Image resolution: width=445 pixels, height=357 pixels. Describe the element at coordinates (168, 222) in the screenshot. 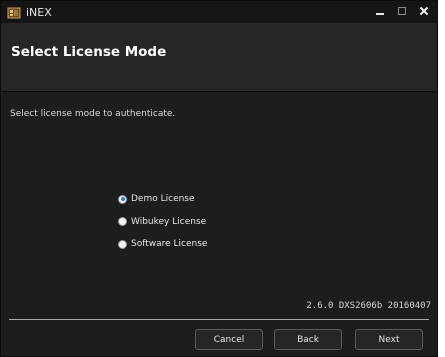

I see `radio-label: Wibukey License` at that location.